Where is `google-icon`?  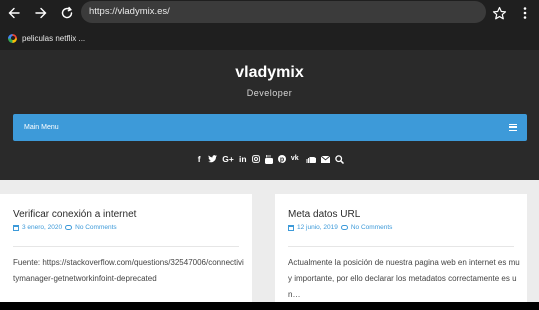
google-icon is located at coordinates (12, 38).